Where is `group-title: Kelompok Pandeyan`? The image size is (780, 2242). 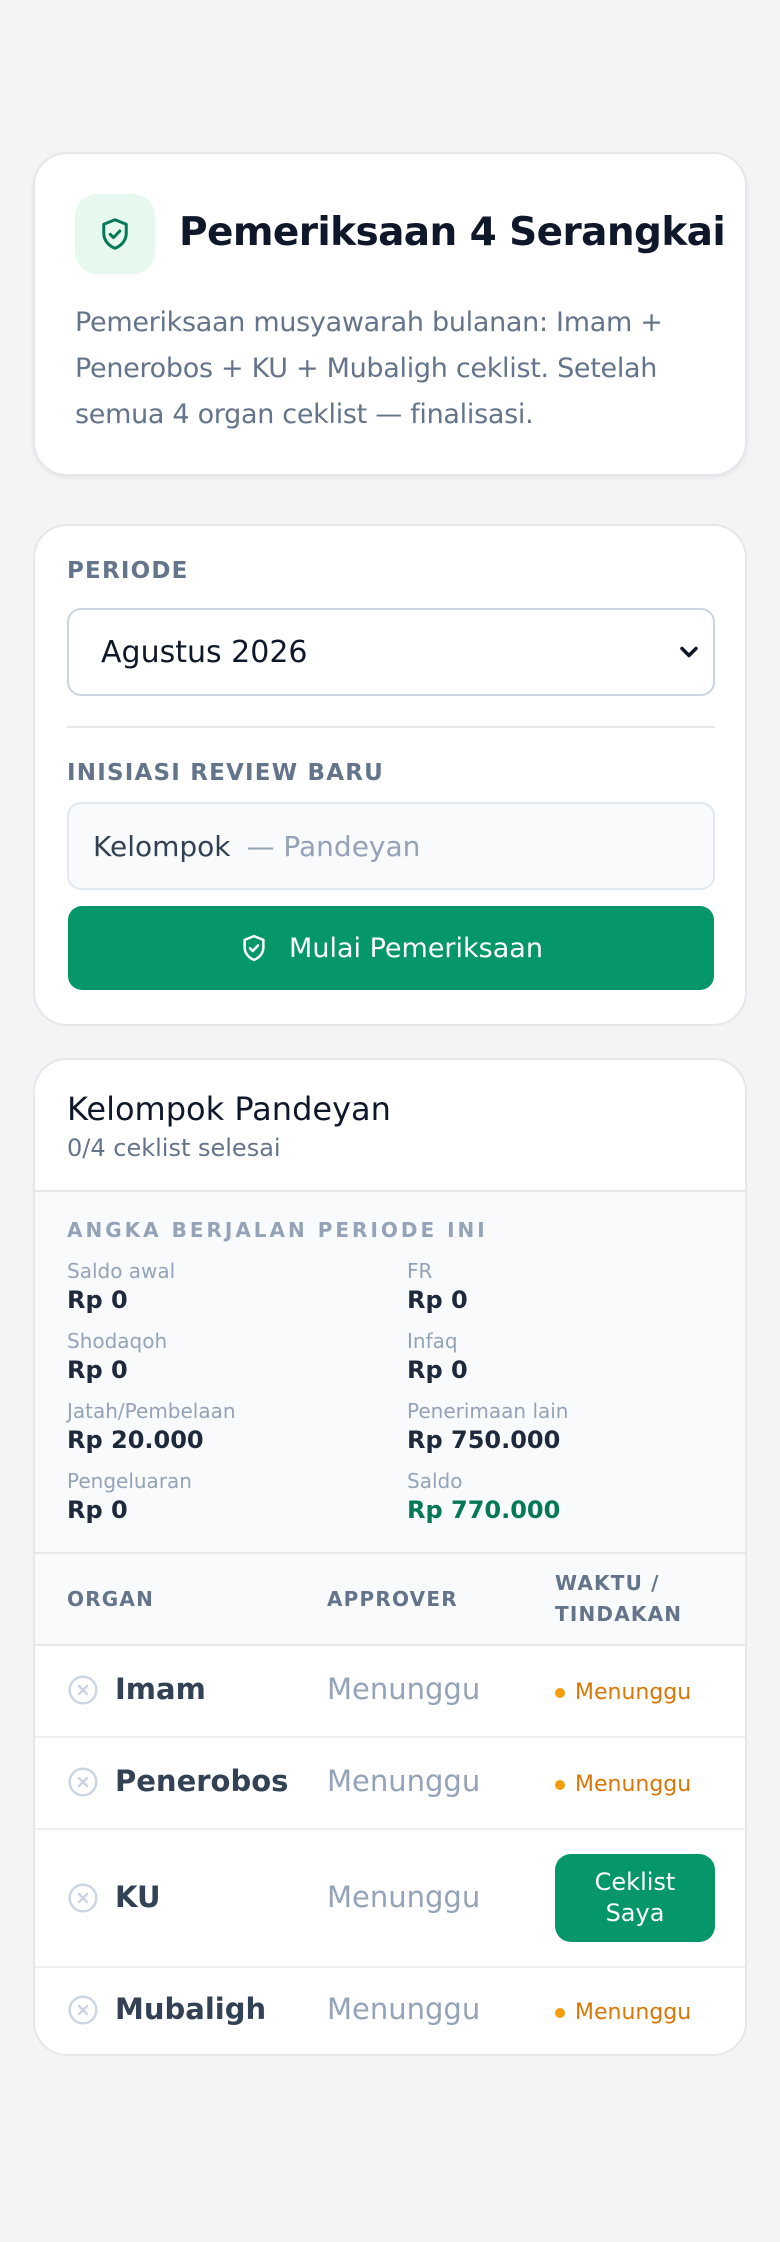 group-title: Kelompok Pandeyan is located at coordinates (229, 1109).